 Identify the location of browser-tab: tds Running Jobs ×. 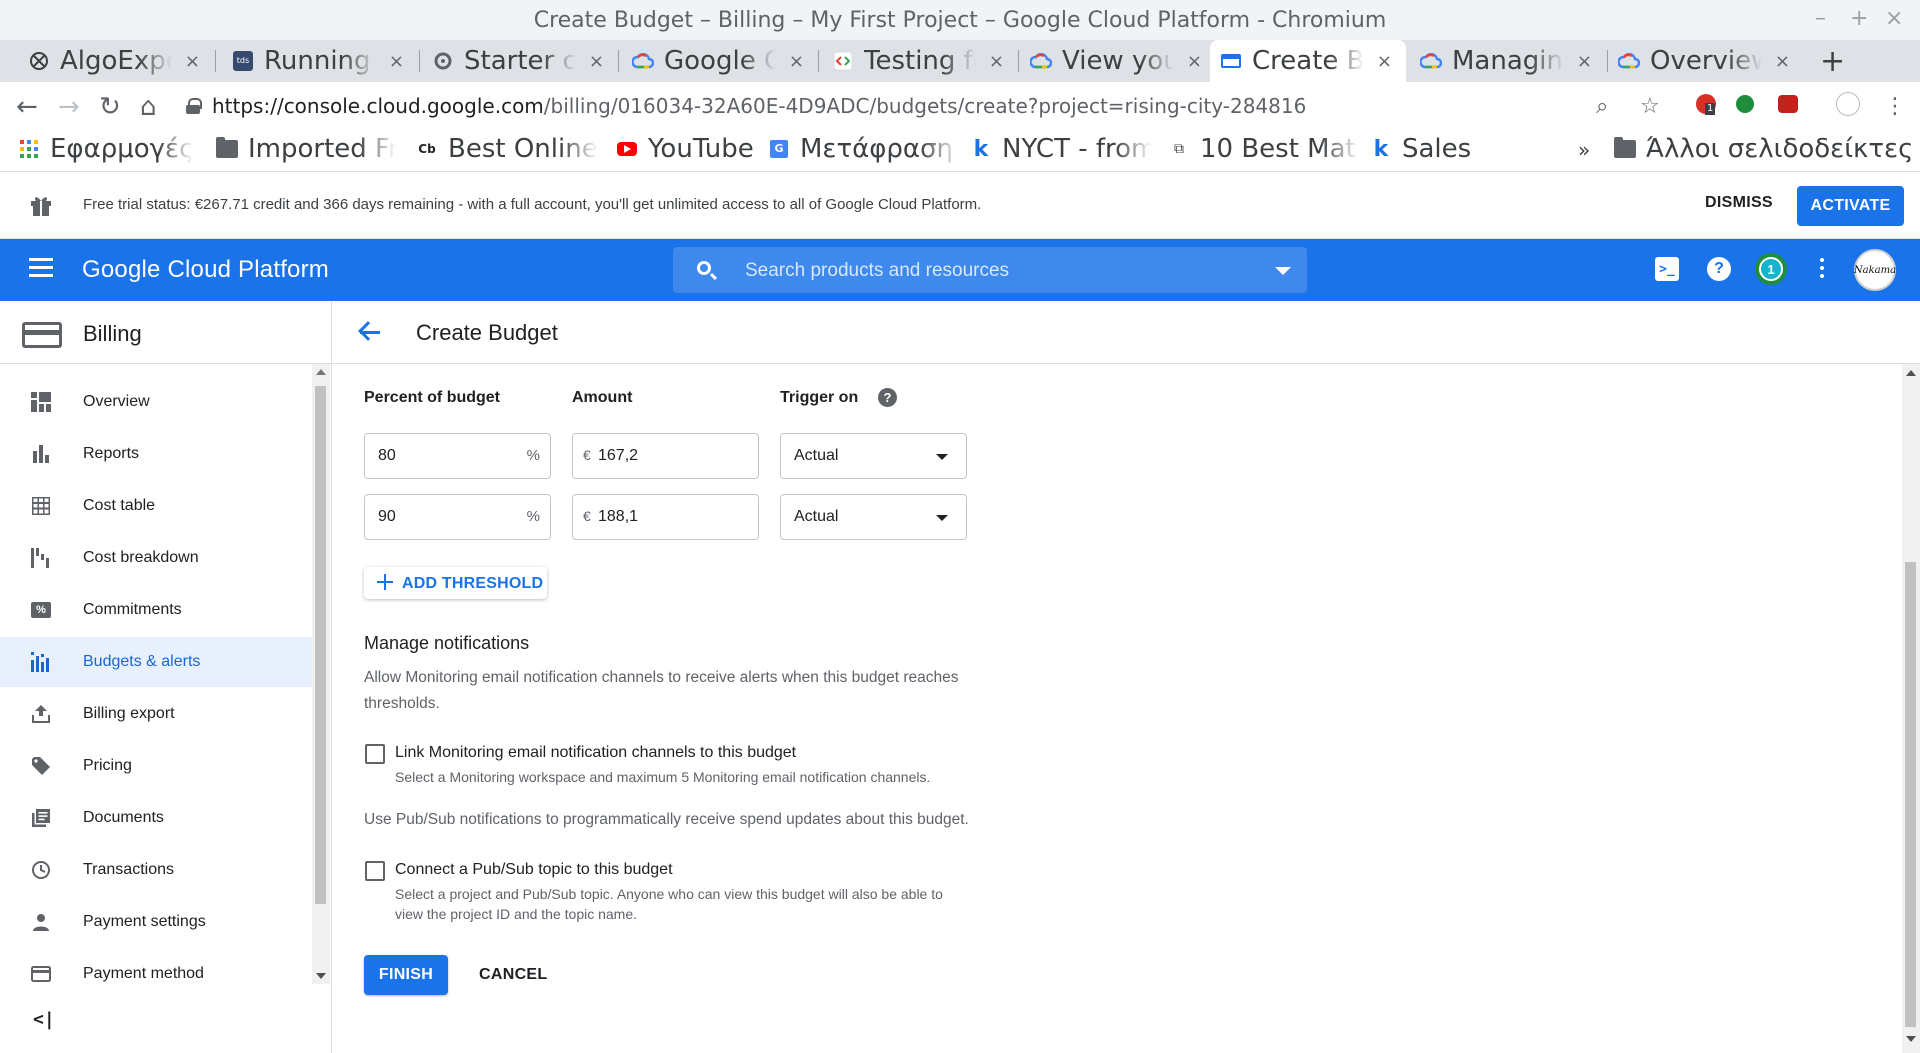
(320, 61).